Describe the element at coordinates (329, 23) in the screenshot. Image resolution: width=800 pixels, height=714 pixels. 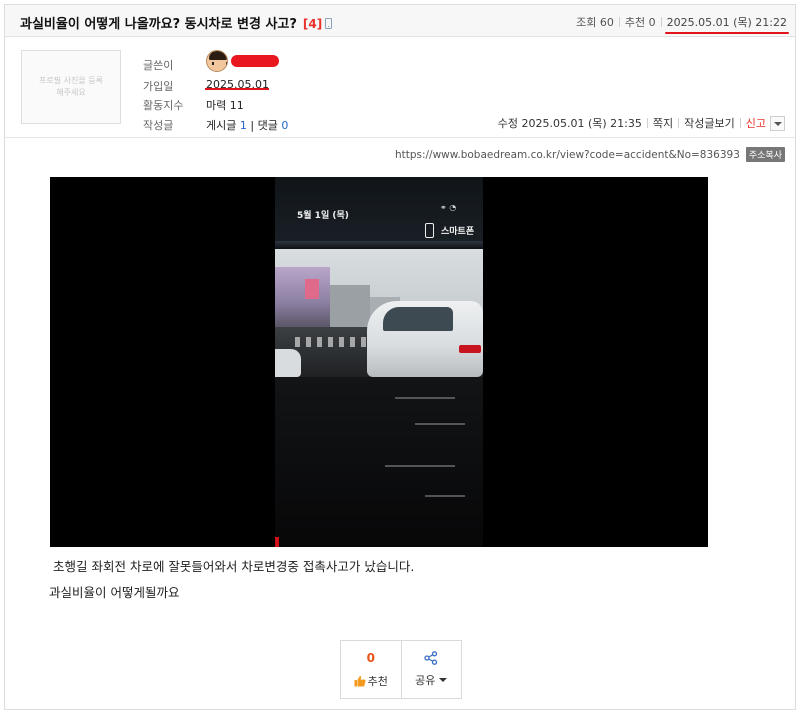
I see `mobile-icon` at that location.